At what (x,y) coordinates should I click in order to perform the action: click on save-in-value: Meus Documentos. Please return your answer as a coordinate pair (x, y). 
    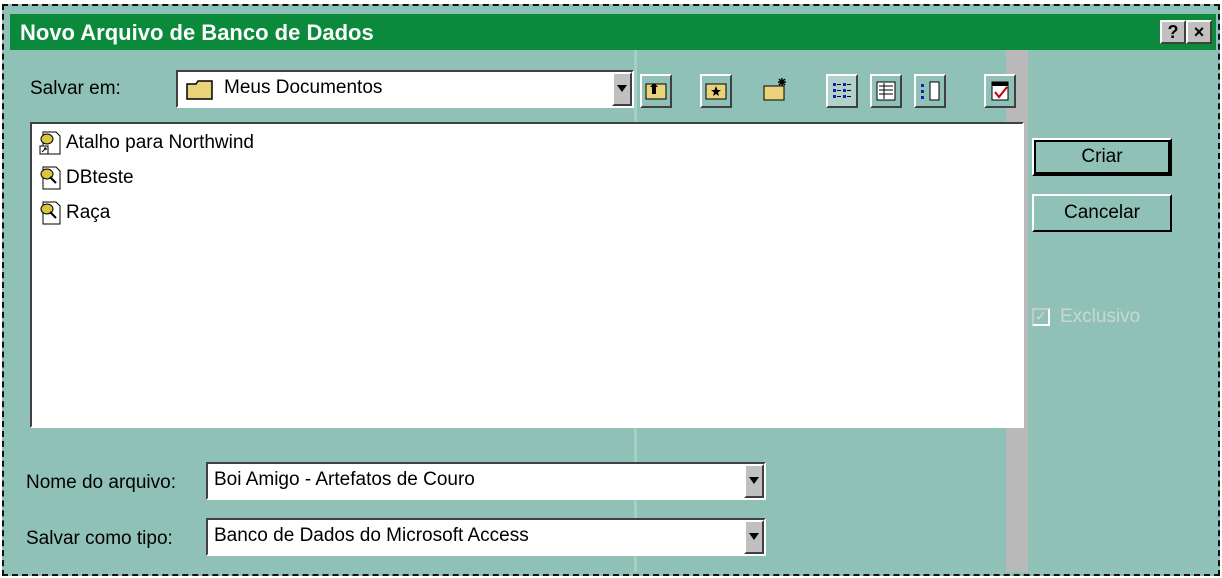
    Looking at the image, I should click on (303, 87).